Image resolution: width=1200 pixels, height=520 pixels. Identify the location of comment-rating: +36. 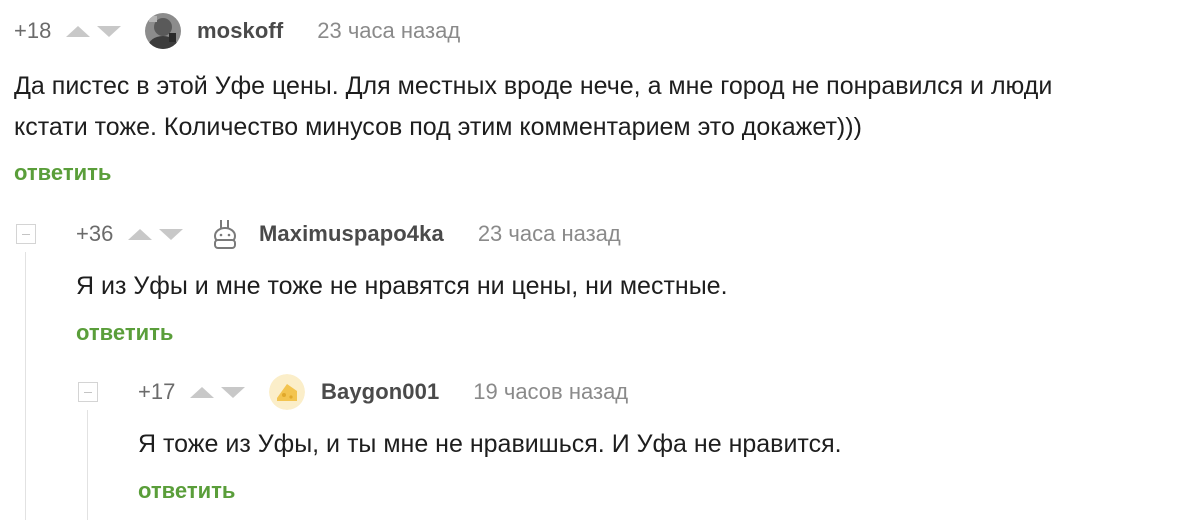
(95, 233).